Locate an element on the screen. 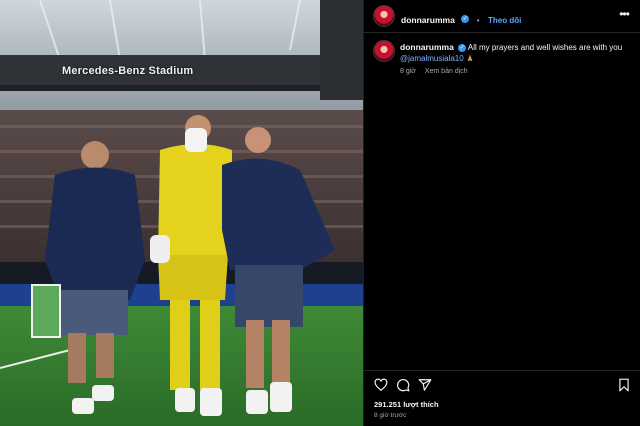 The image size is (640, 426). caption-age: 8 giờ is located at coordinates (408, 71).